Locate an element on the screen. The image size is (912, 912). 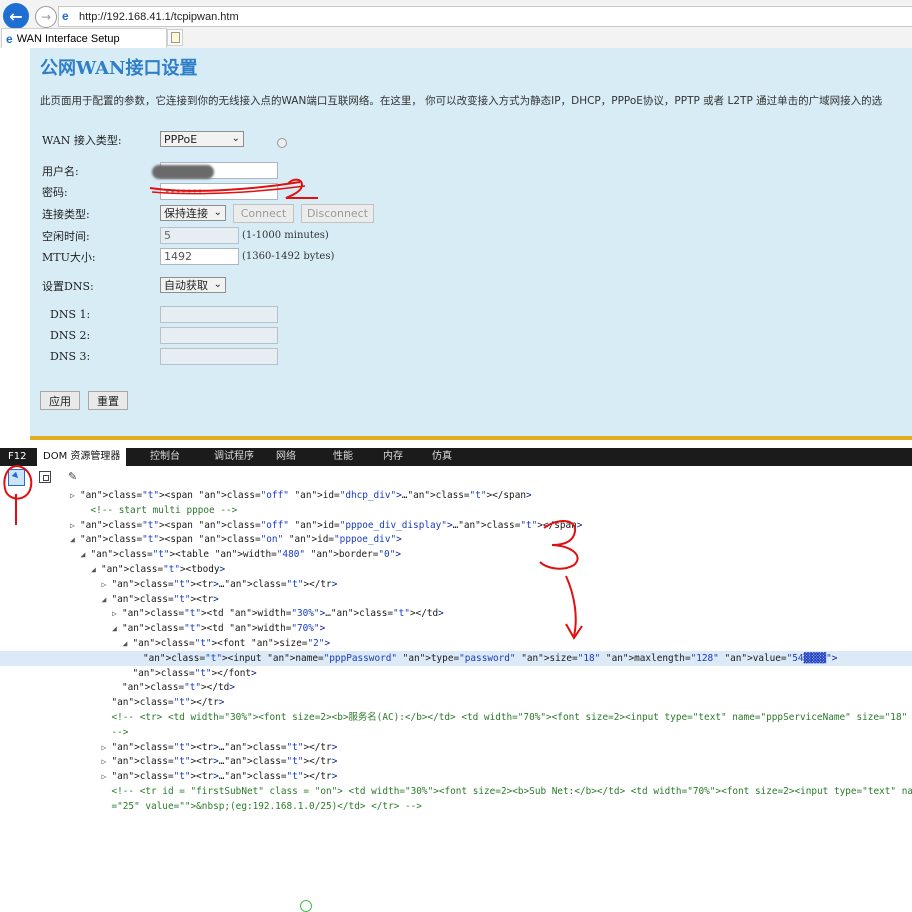
apply-button: 应用 is located at coordinates (60, 400).